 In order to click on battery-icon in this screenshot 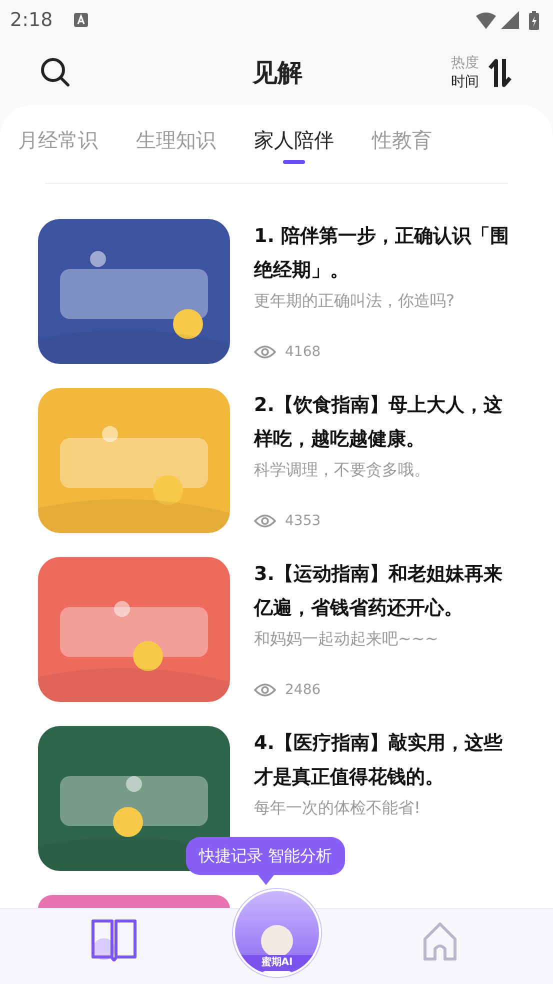, I will do `click(534, 20)`.